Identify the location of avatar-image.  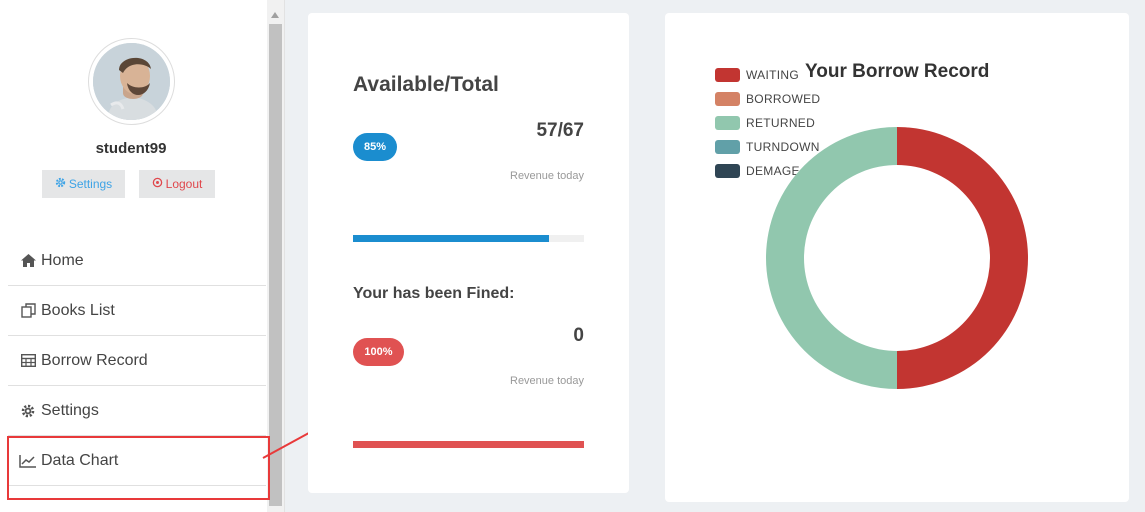
(131, 81).